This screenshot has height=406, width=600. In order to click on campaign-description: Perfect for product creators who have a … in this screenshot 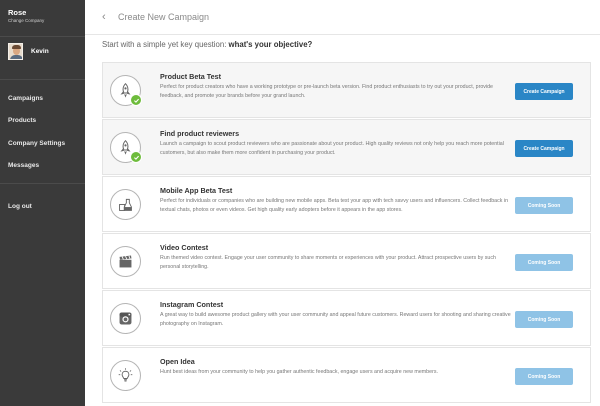, I will do `click(326, 91)`.